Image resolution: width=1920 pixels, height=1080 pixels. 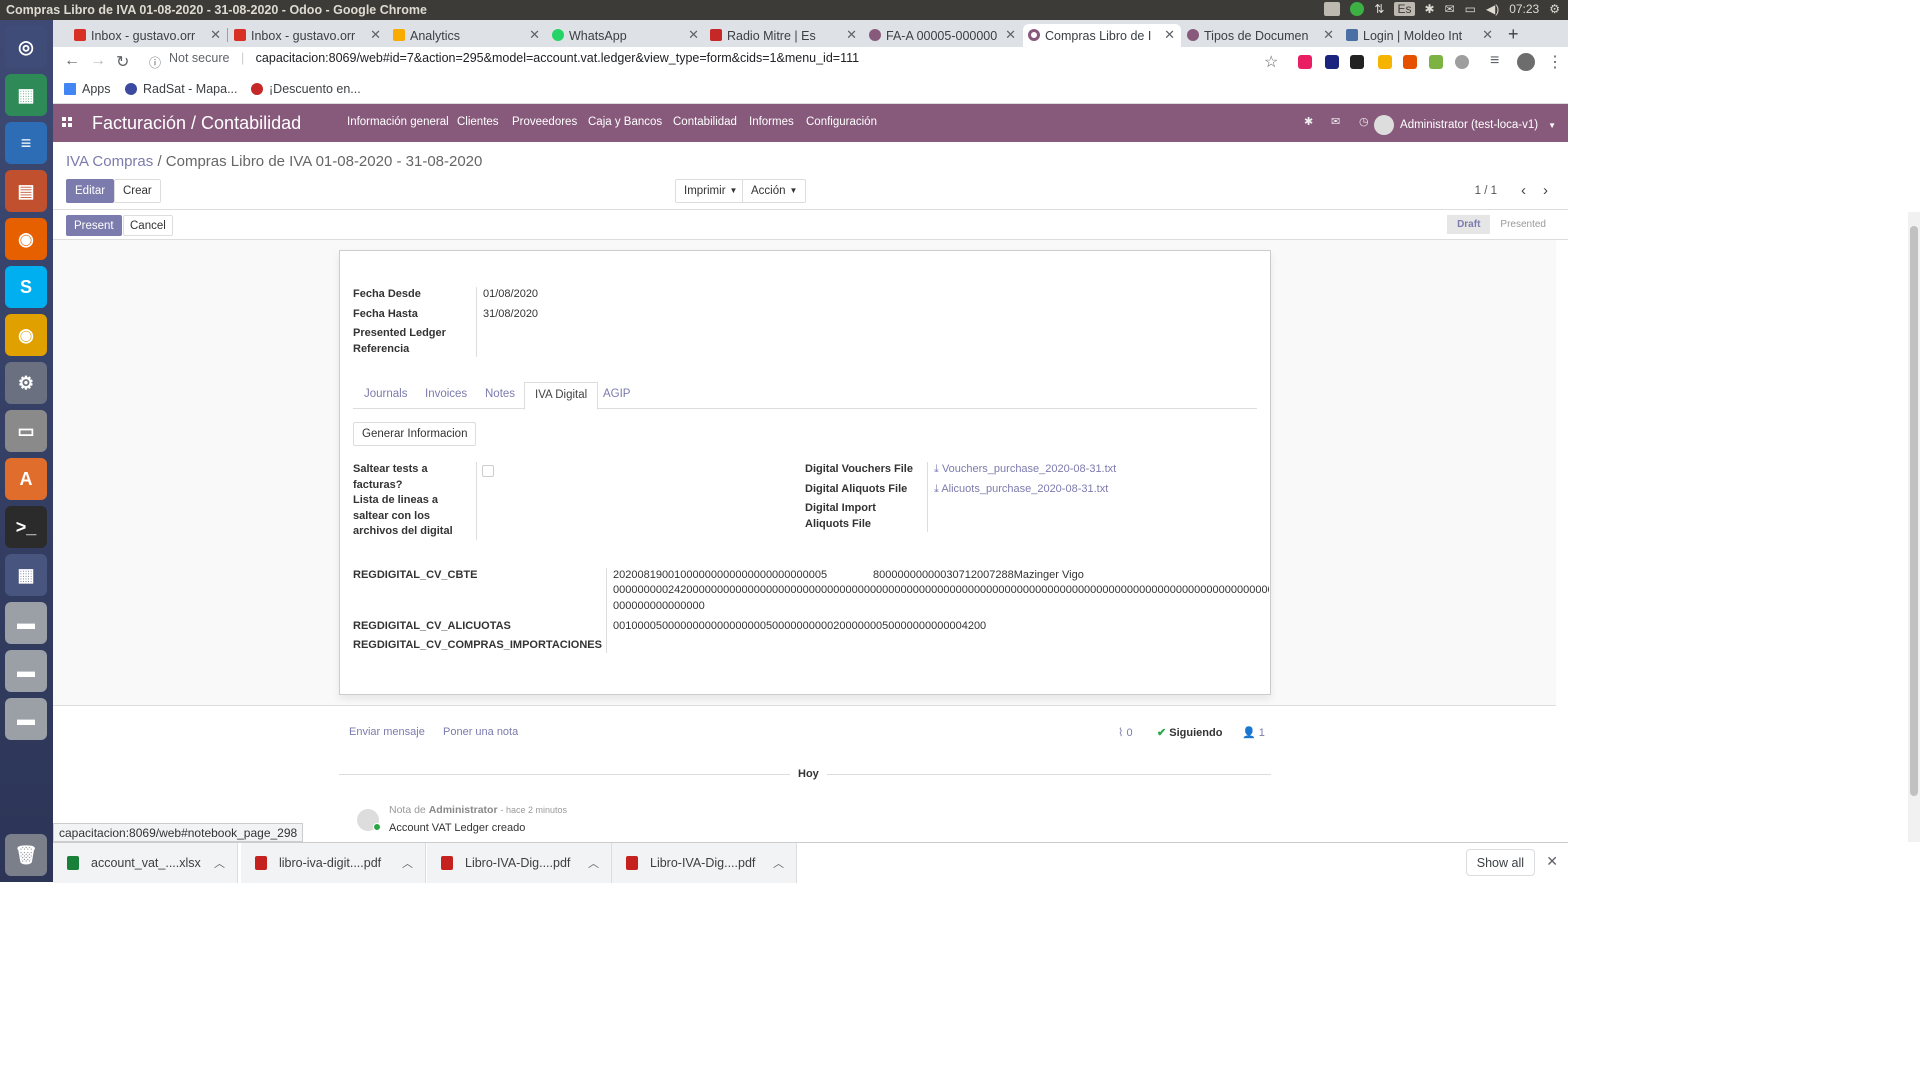 What do you see at coordinates (26, 527) in the screenshot?
I see `terminal-icon: >_` at bounding box center [26, 527].